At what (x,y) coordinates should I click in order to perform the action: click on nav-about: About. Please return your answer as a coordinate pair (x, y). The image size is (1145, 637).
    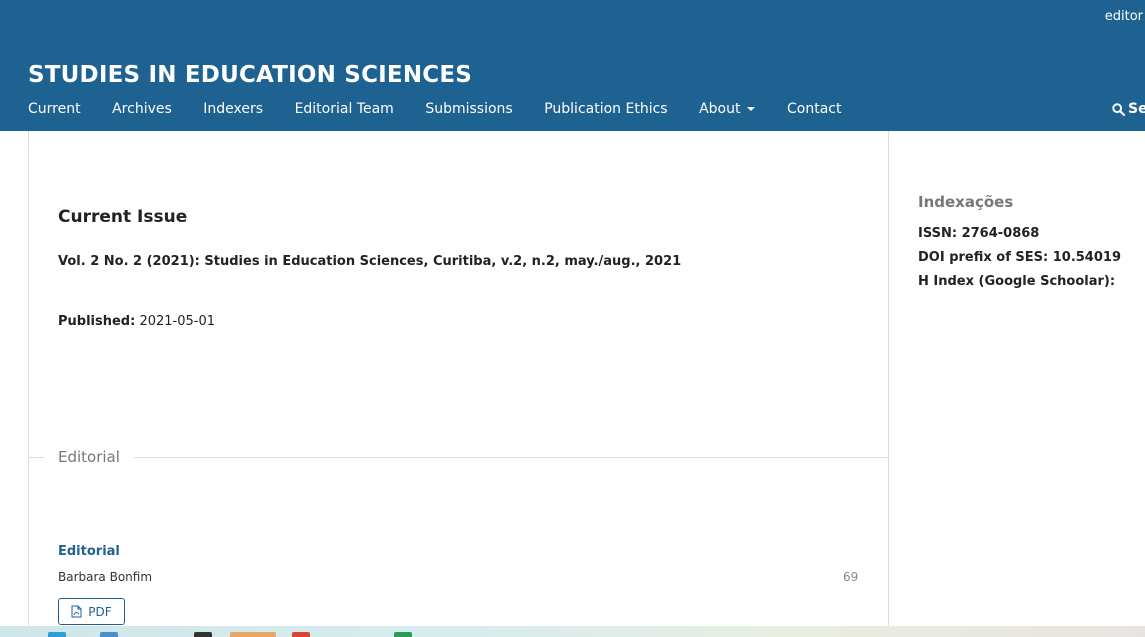
    Looking at the image, I should click on (727, 109).